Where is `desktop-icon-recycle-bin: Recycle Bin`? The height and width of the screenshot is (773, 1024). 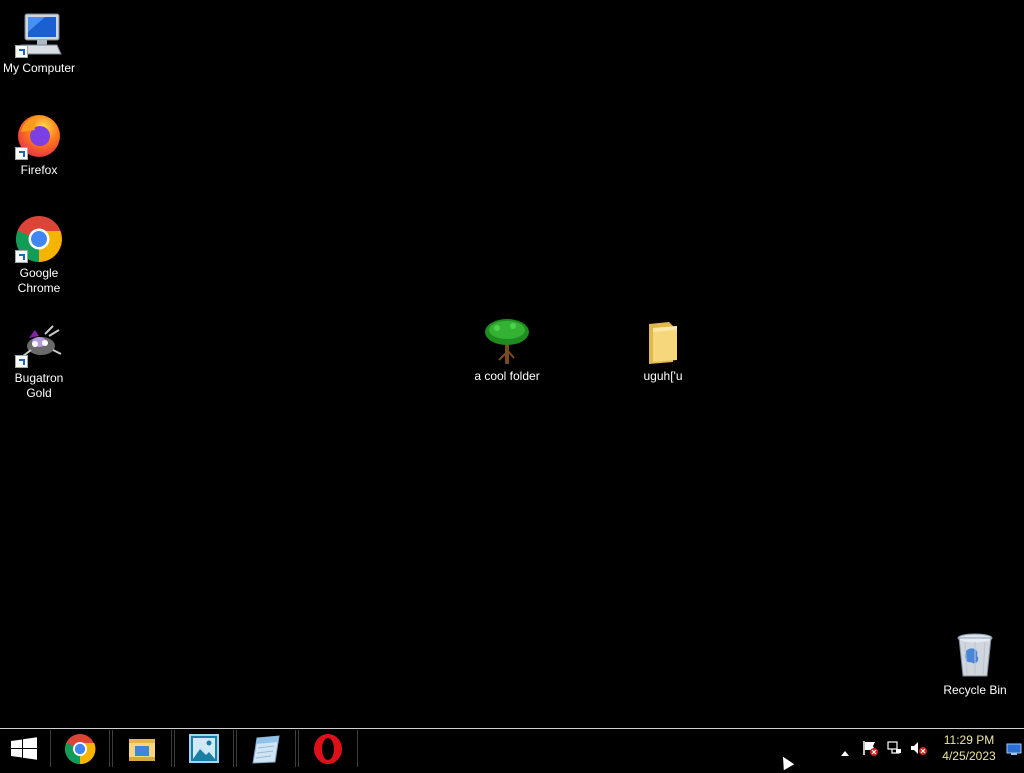
desktop-icon-recycle-bin: Recycle Bin is located at coordinates (975, 665).